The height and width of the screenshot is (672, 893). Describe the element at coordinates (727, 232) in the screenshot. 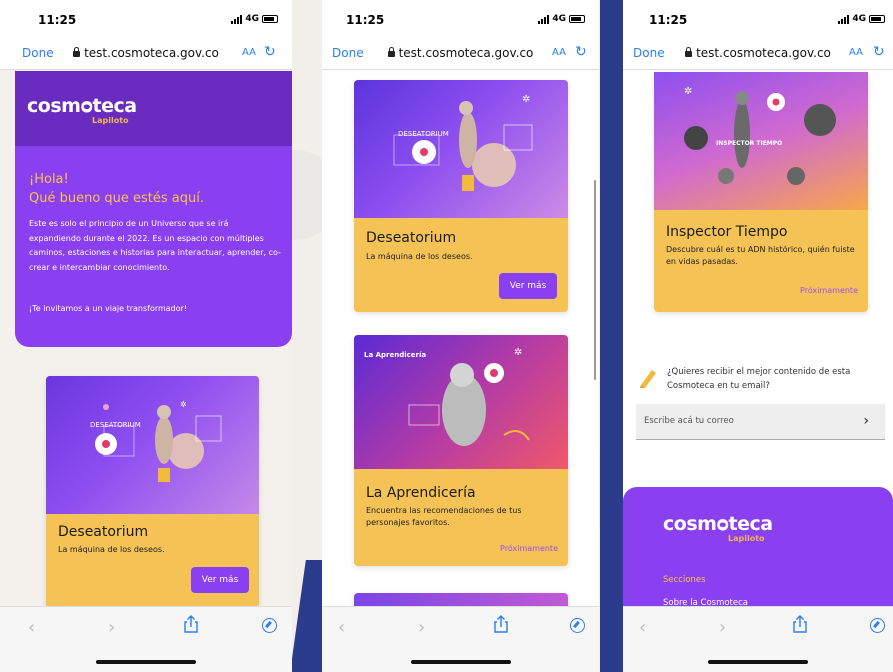

I see `card-title: Inspector Tiempo` at that location.